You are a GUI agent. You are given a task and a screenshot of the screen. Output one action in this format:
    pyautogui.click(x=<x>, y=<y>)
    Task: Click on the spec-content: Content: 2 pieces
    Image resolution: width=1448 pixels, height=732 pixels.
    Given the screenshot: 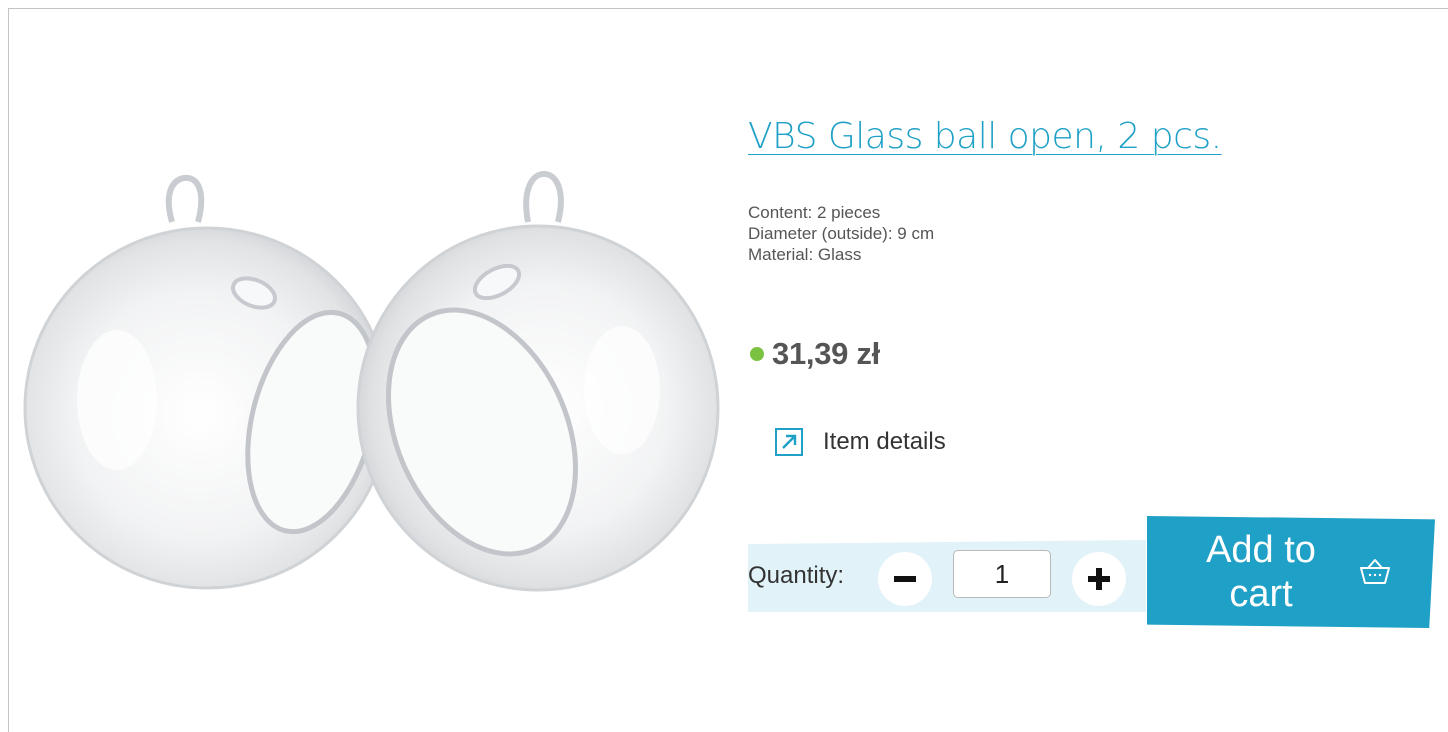 What is the action you would take?
    pyautogui.click(x=814, y=212)
    